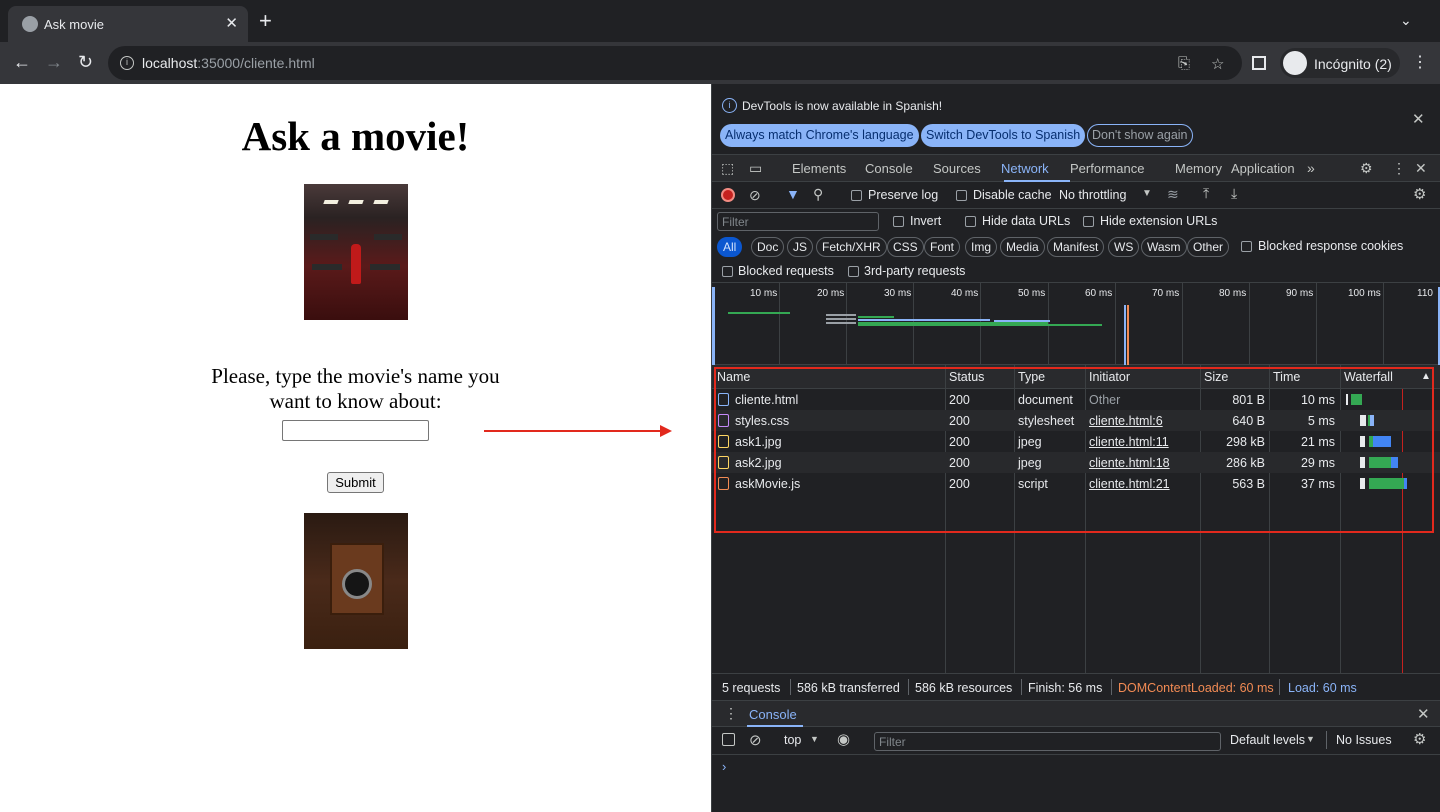 The width and height of the screenshot is (1440, 812). Describe the element at coordinates (728, 739) in the screenshot. I see `sidebar-toggle-icon` at that location.